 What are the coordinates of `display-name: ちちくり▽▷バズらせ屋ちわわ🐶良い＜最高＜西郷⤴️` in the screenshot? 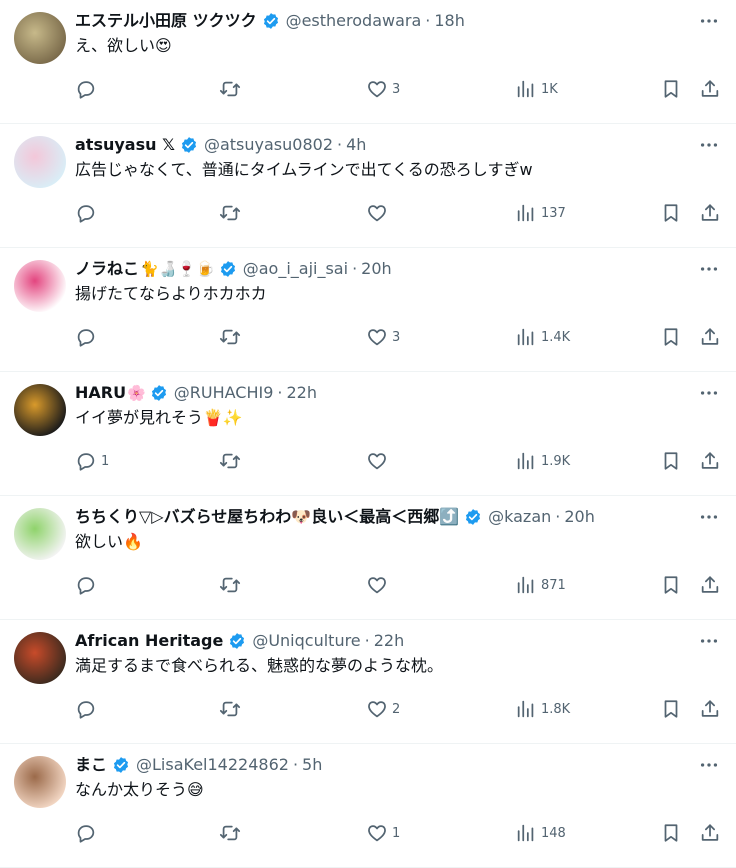 It's located at (267, 517).